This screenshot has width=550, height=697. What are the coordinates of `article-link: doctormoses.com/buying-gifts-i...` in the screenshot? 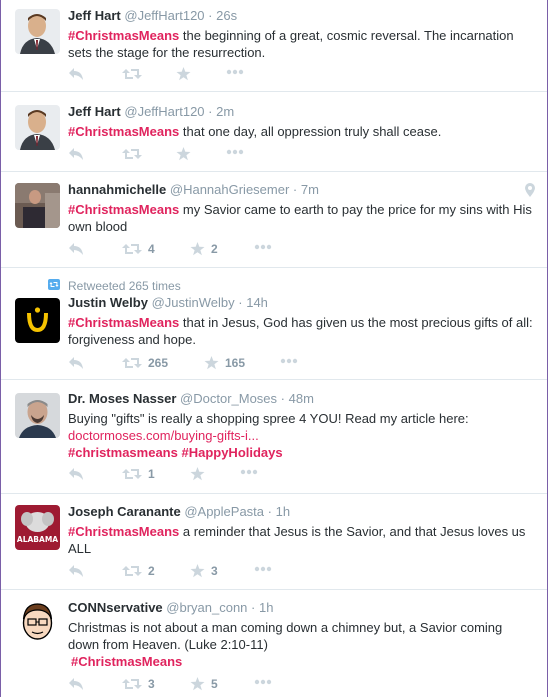 It's located at (163, 435).